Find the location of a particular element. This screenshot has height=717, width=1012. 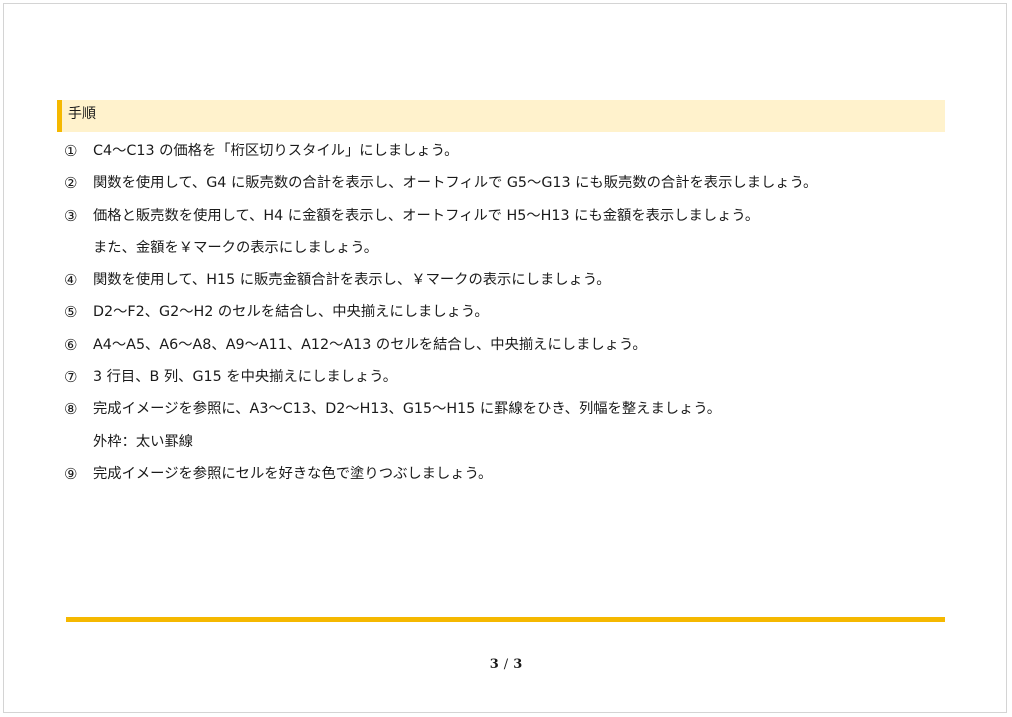

section-header-accent-bar is located at coordinates (59, 116).